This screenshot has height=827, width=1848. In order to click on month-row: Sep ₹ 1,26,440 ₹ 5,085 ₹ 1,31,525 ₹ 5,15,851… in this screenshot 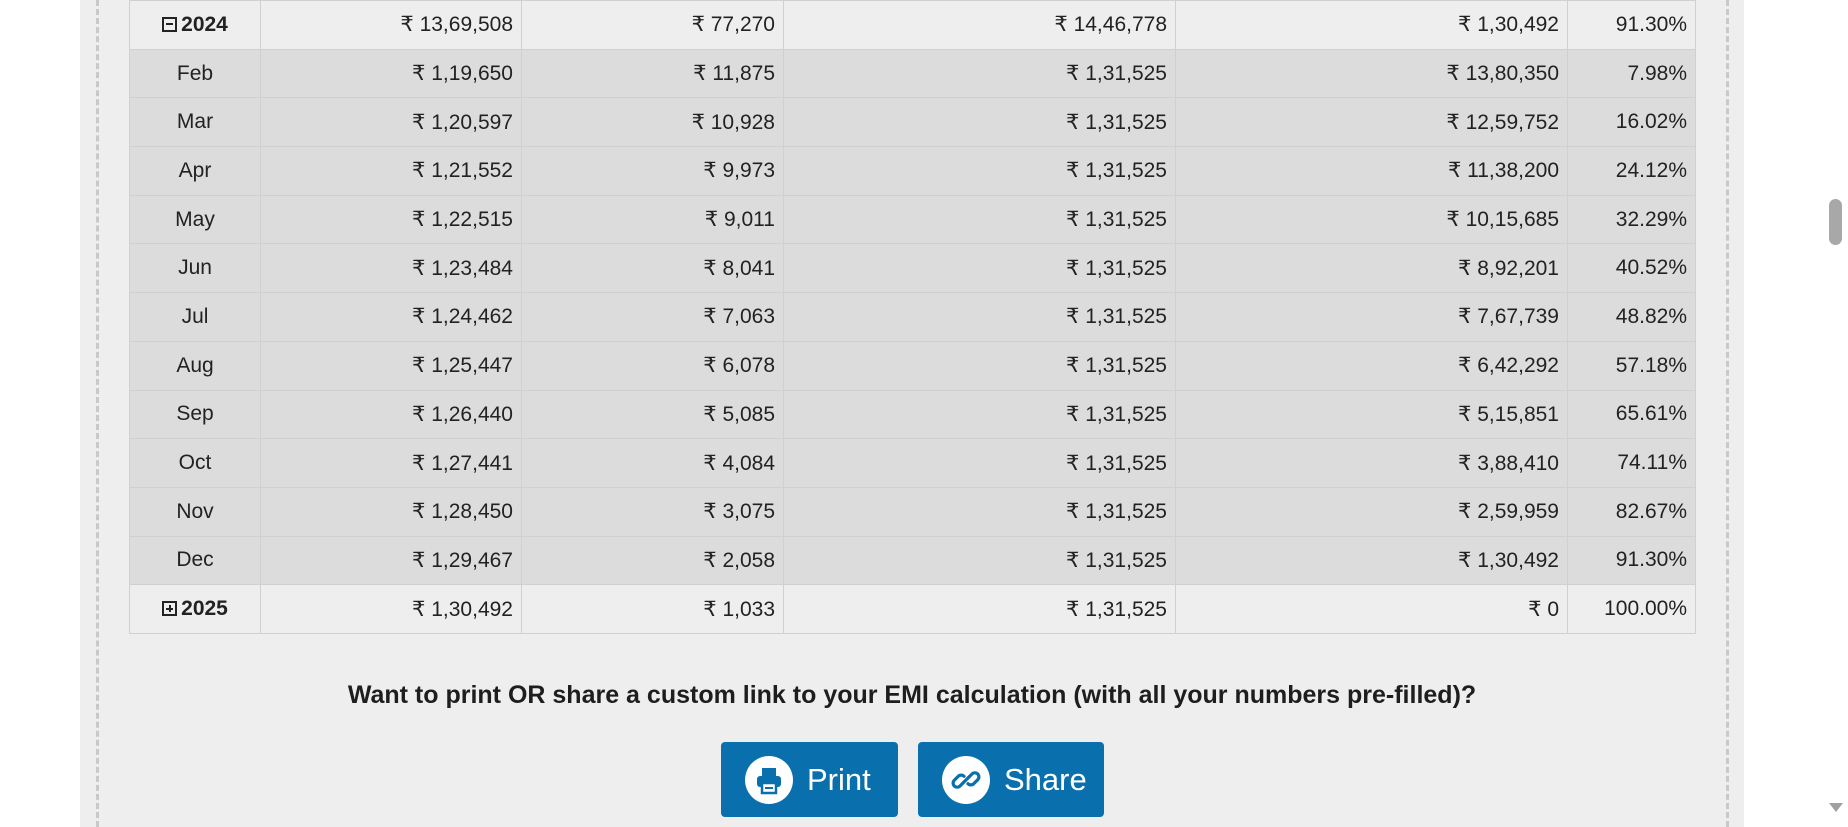, I will do `click(912, 414)`.